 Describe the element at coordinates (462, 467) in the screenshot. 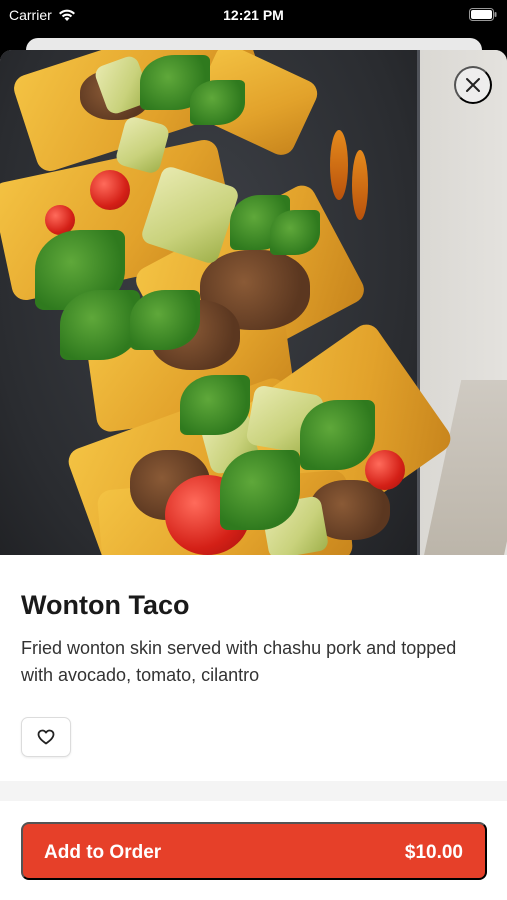

I see `counter-surface` at that location.